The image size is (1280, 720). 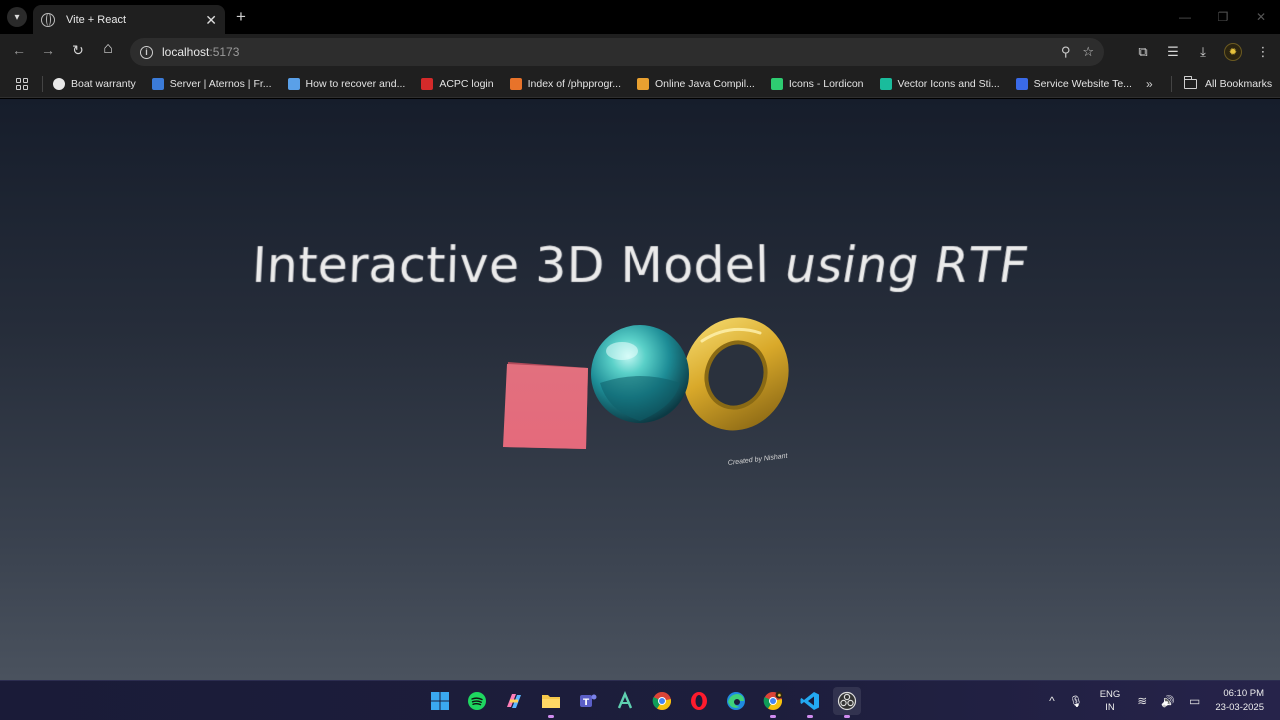 I want to click on sphere-mesh, so click(x=640, y=374).